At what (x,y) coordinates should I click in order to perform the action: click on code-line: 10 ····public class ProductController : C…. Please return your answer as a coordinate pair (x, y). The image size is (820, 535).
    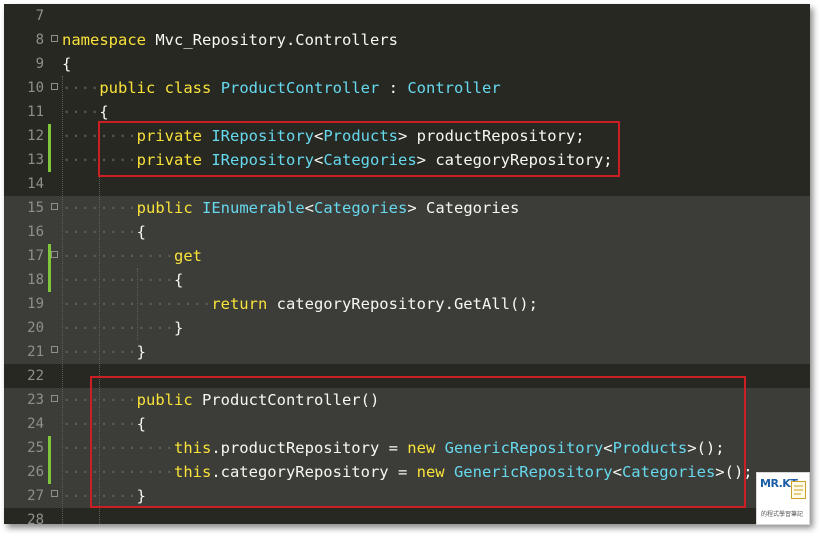
    Looking at the image, I should click on (407, 88).